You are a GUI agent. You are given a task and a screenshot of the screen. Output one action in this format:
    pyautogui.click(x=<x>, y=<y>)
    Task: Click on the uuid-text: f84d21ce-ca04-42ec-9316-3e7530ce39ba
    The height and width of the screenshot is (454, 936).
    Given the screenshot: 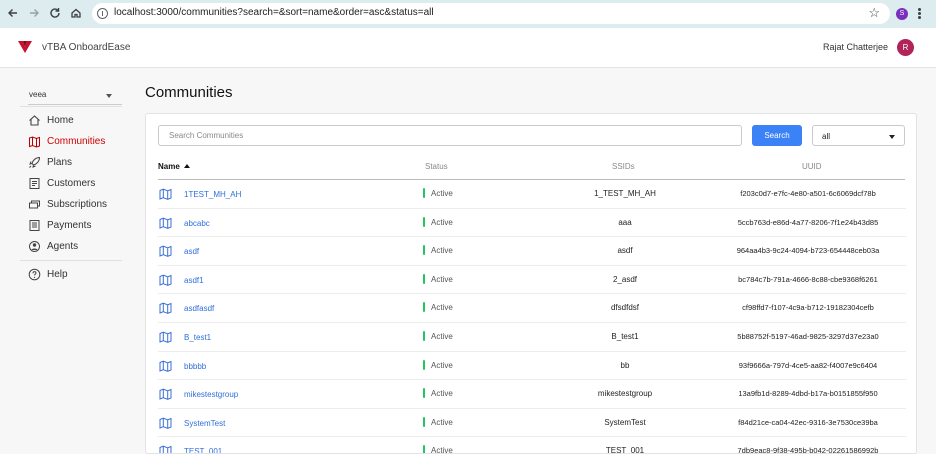 What is the action you would take?
    pyautogui.click(x=808, y=422)
    